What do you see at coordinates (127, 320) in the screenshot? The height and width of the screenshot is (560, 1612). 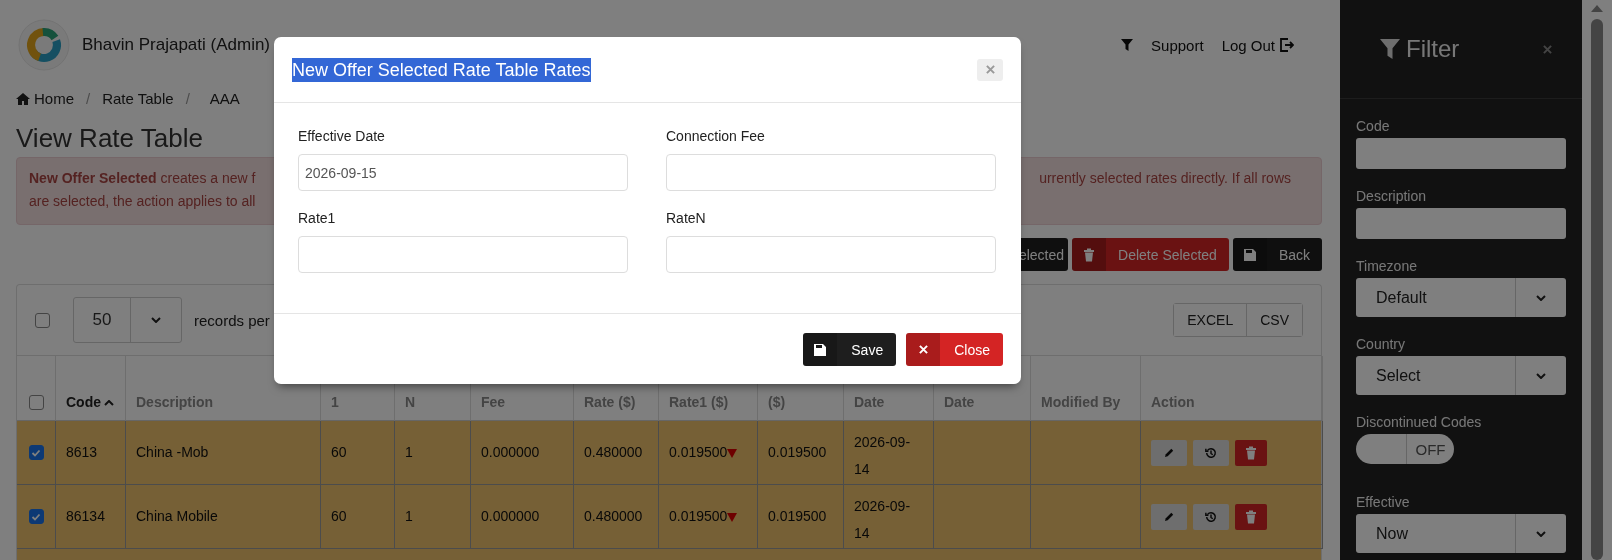 I see `page-size-select: 50` at bounding box center [127, 320].